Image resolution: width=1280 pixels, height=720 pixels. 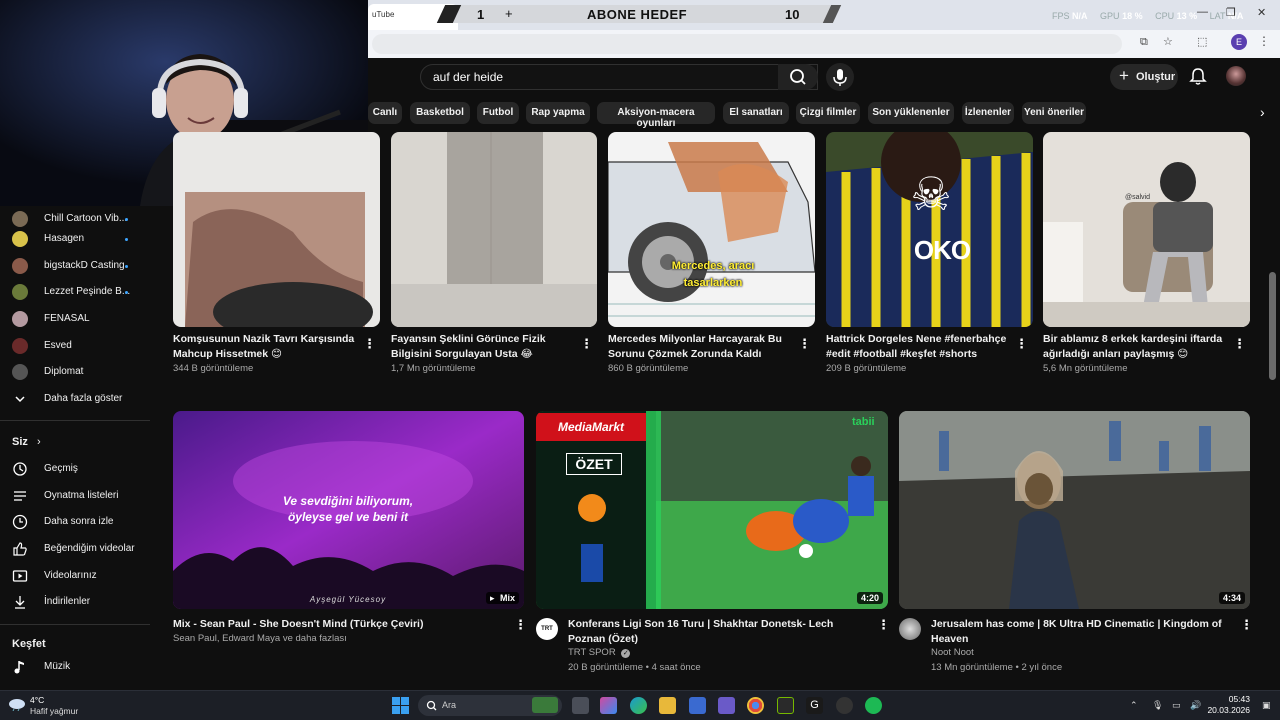 I want to click on browser-menu-icon: ⋮, so click(x=1264, y=41).